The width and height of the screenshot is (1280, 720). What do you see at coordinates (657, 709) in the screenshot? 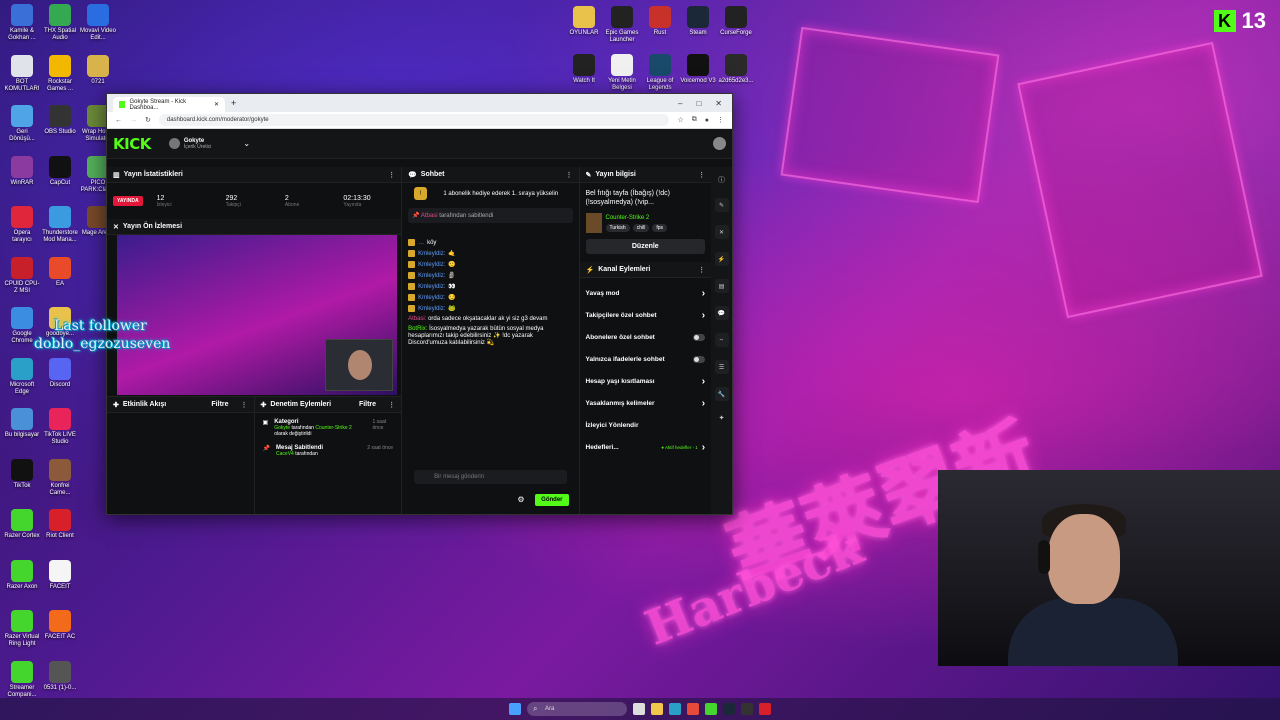
I see `explorer-icon` at bounding box center [657, 709].